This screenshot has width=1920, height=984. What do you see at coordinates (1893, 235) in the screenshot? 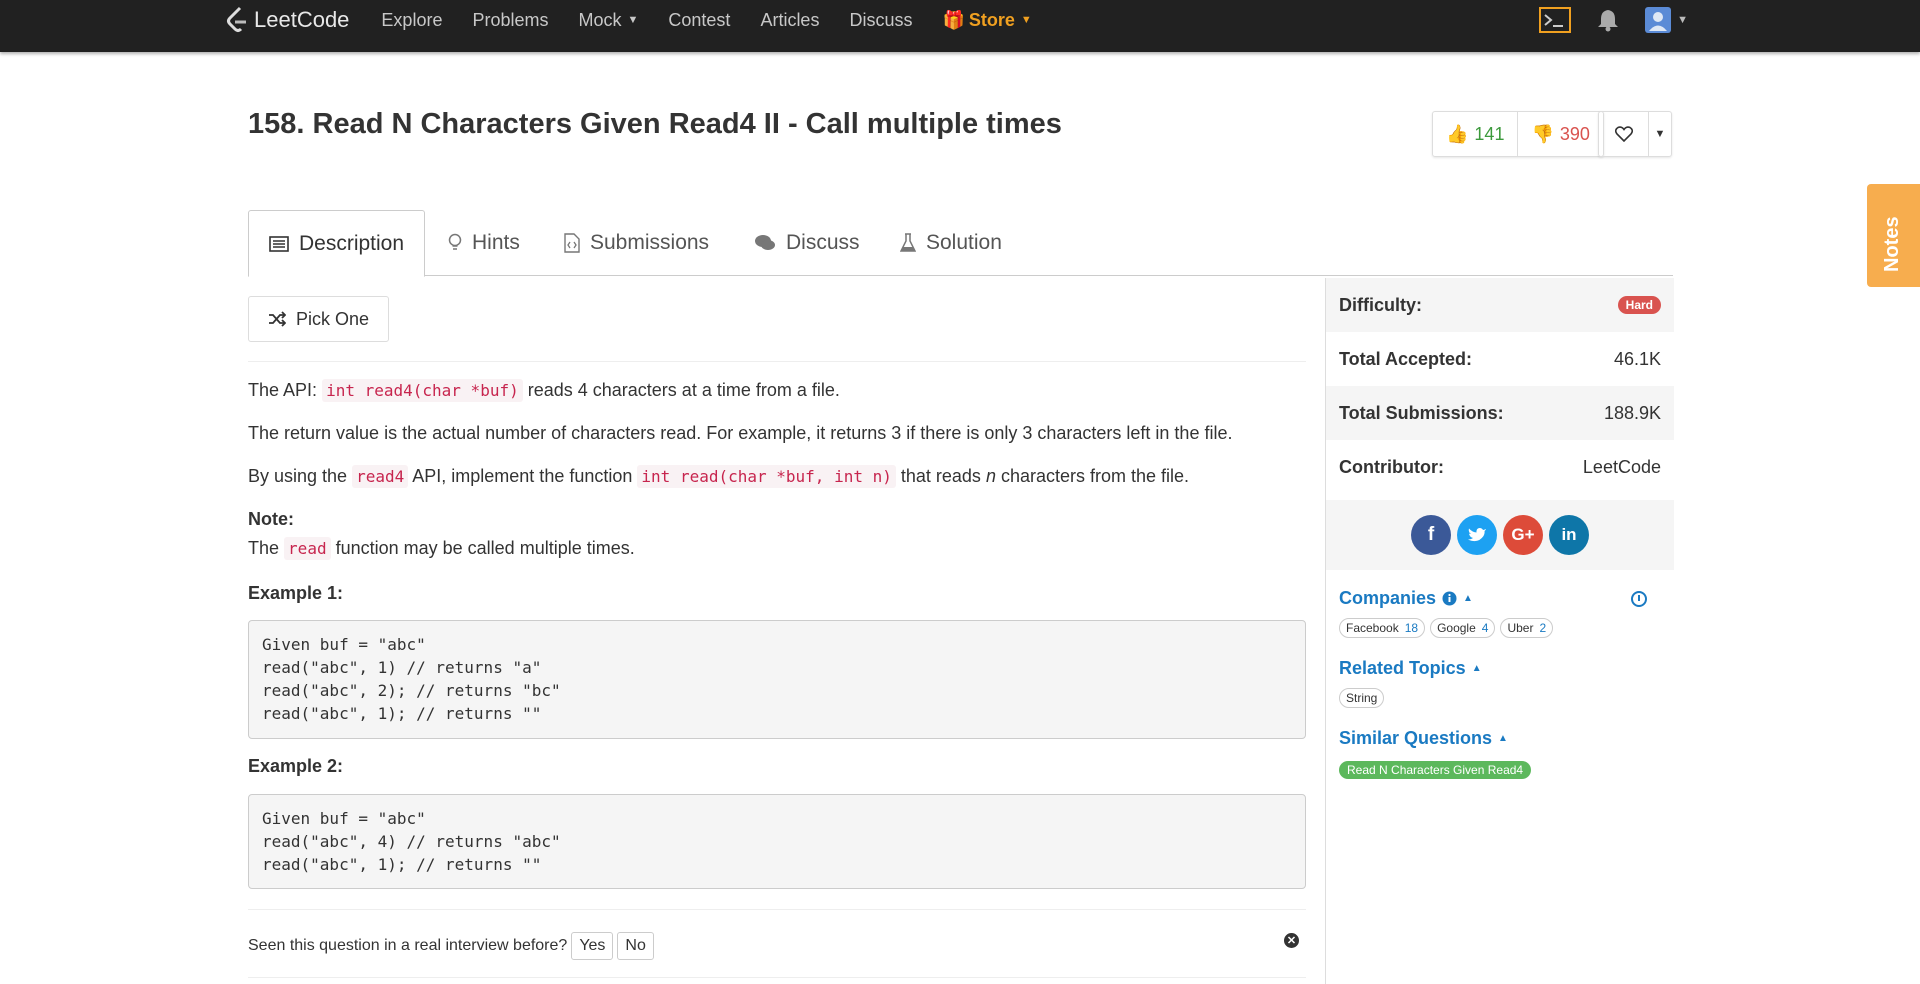
I see `notes-tab: Notes` at bounding box center [1893, 235].